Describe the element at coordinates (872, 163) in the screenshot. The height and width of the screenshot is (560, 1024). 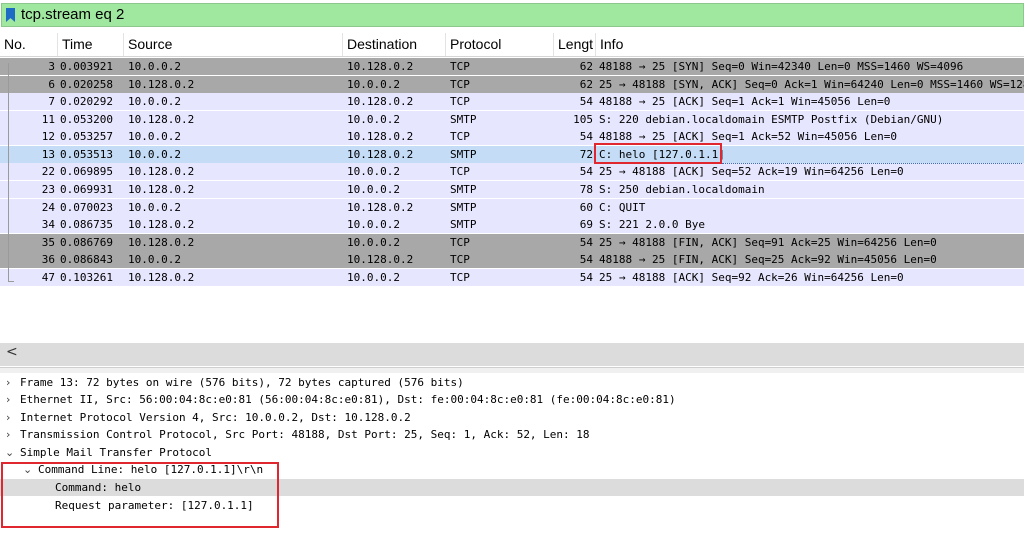
I see `selected-row-focus-line` at that location.